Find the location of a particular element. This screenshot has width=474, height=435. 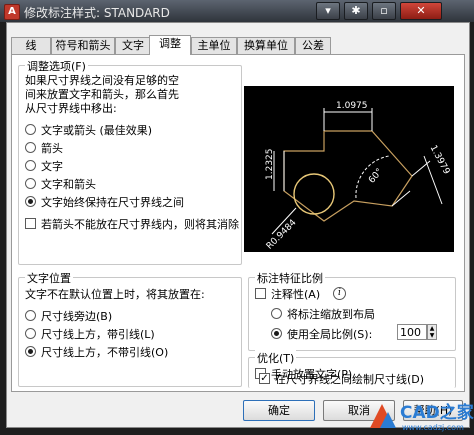

text-placement-description: 文字不在默认位置上时，将其放置在: is located at coordinates (115, 294).